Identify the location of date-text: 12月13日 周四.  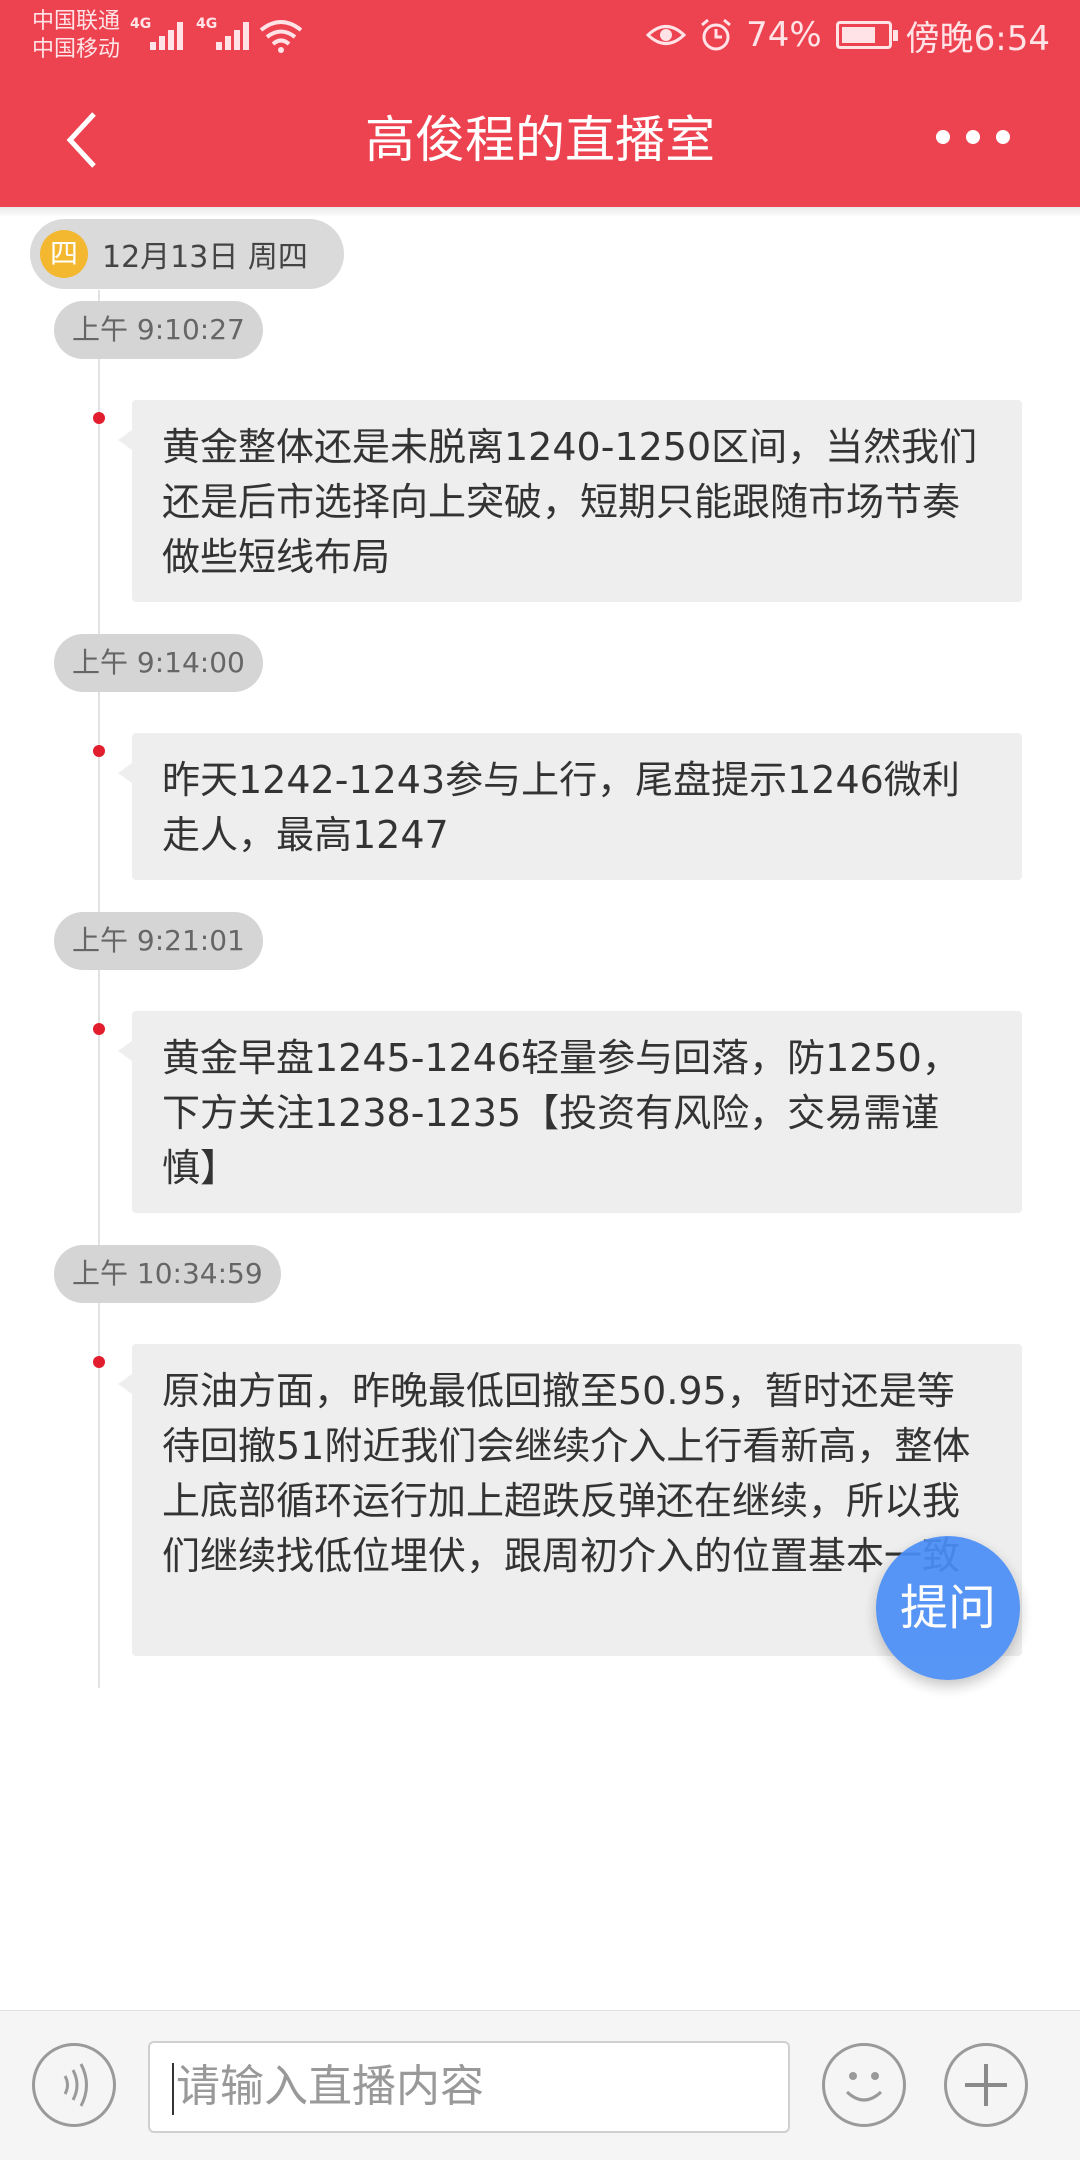
(205, 257).